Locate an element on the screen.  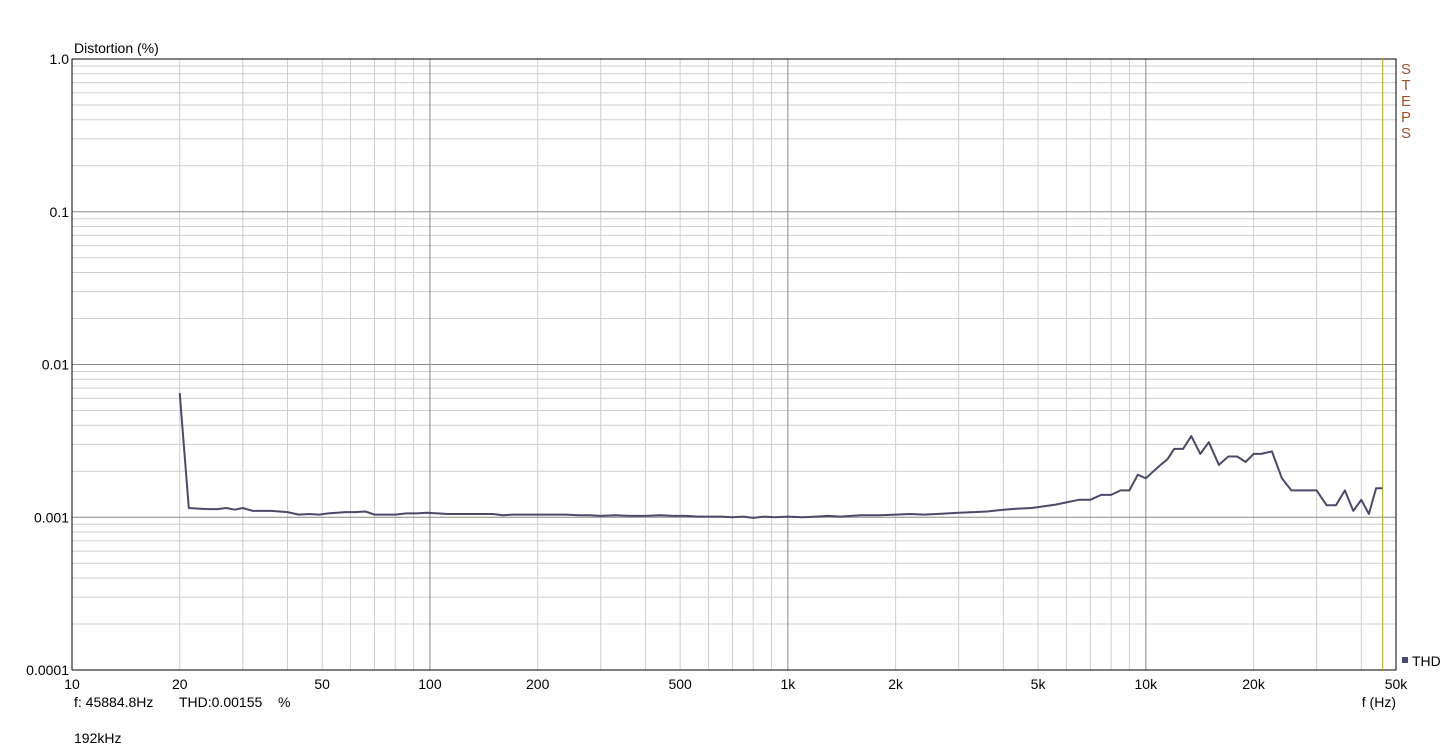
x-tick-label: 2k is located at coordinates (896, 684).